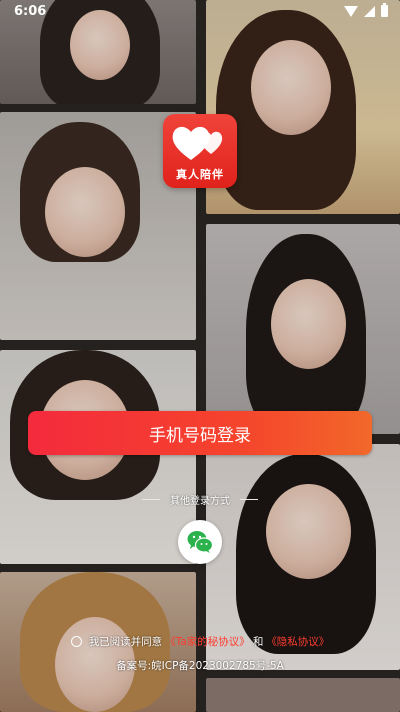 This screenshot has width=400, height=712. I want to click on wechat-icon, so click(200, 542).